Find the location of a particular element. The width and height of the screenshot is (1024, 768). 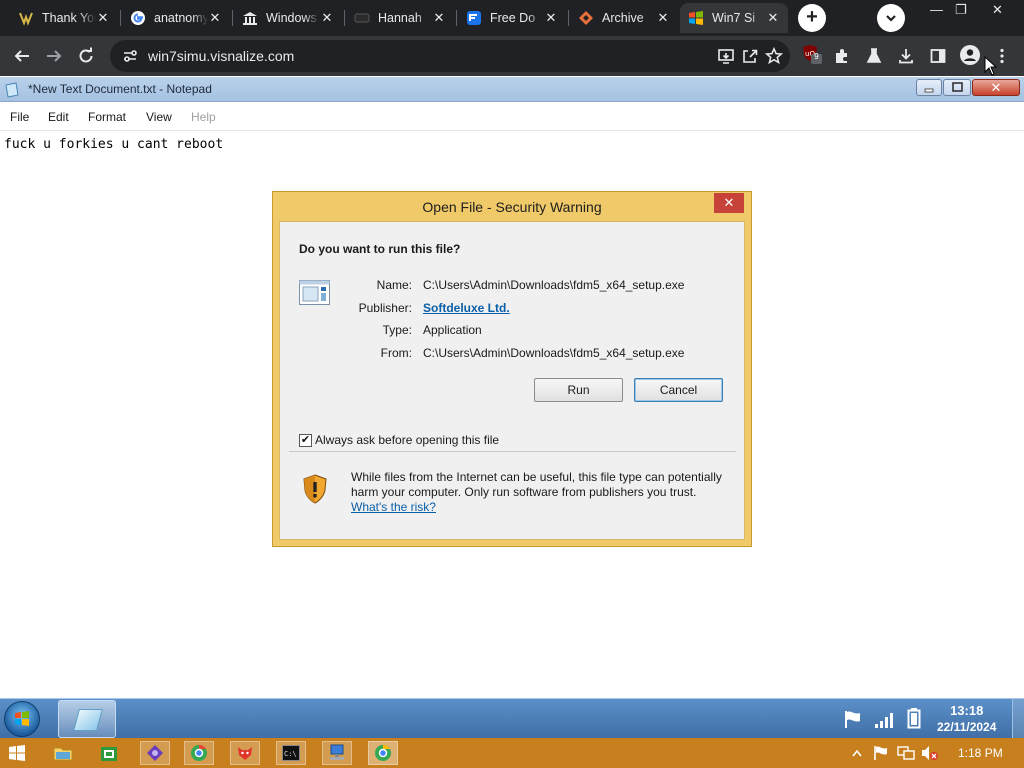

side-panel-button is located at coordinates (938, 56).